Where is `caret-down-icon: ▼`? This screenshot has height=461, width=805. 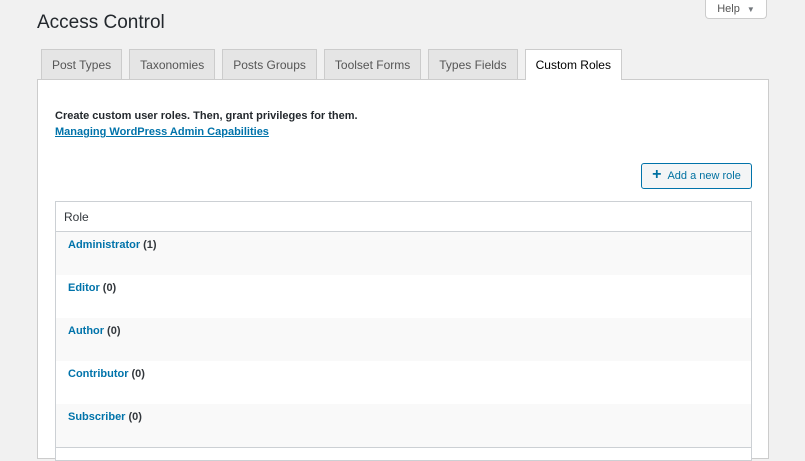 caret-down-icon: ▼ is located at coordinates (750, 9).